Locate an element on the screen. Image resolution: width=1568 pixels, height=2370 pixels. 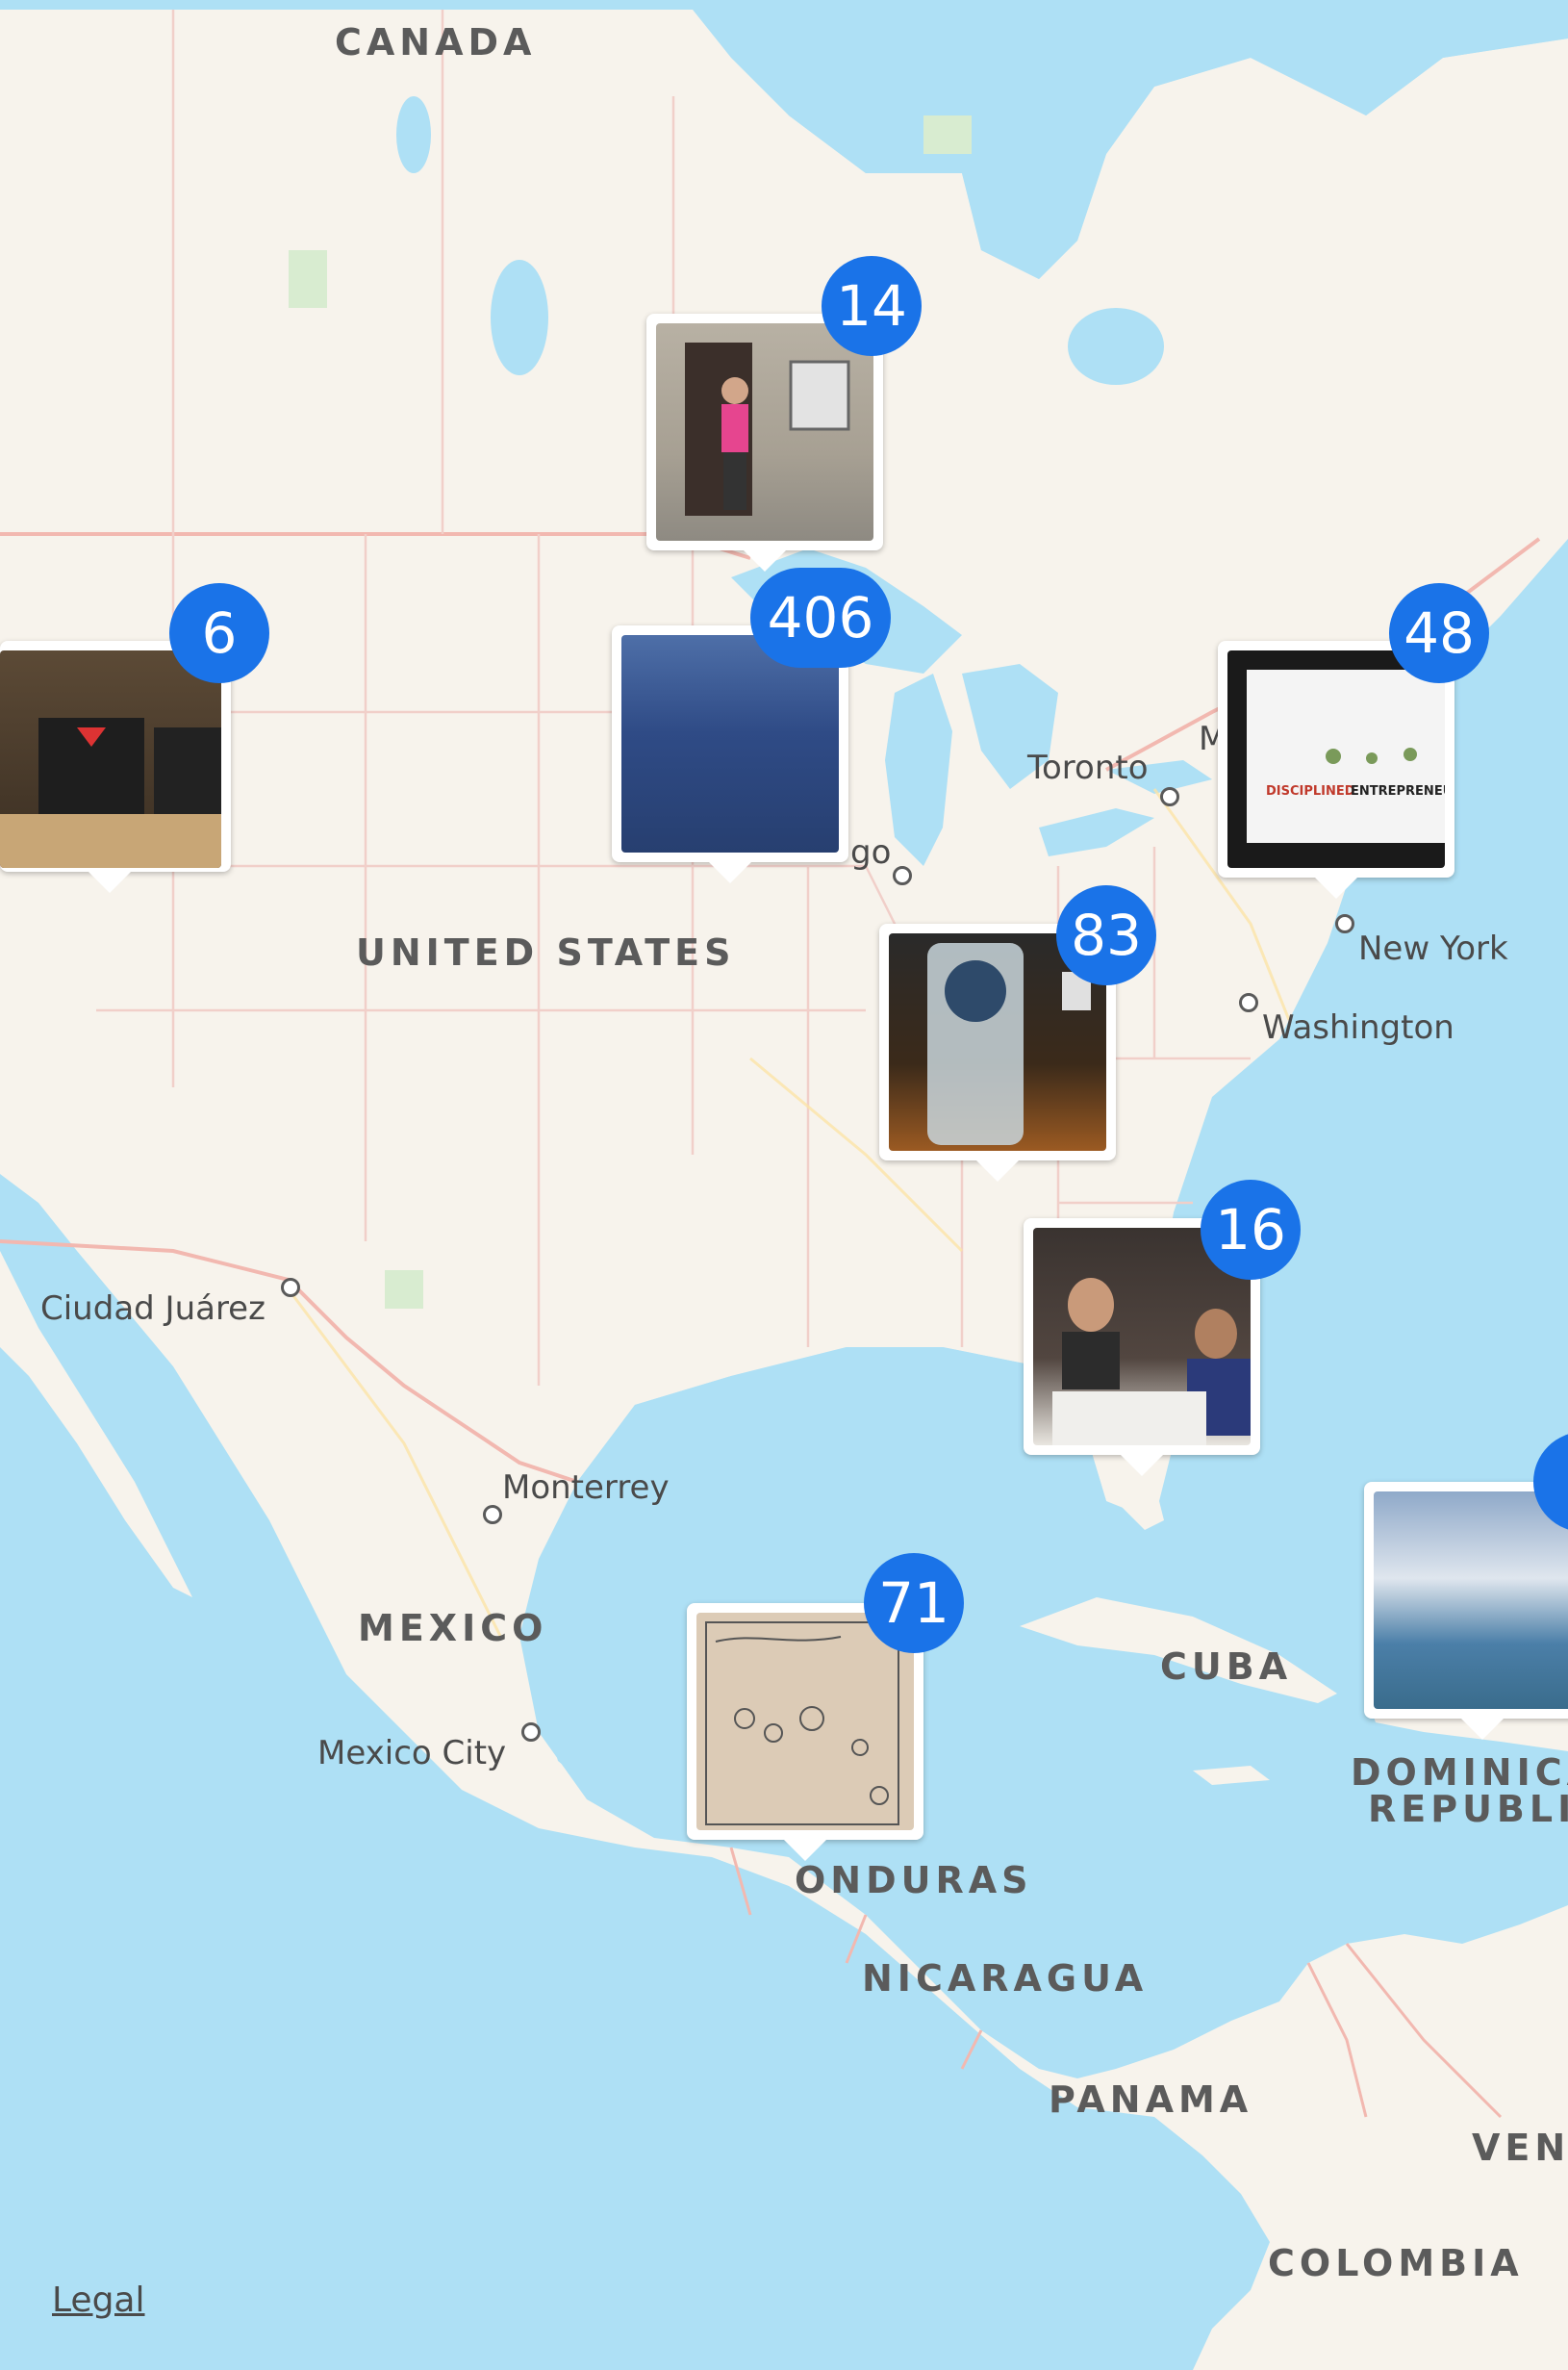
label-canada: CANADA is located at coordinates (436, 42).